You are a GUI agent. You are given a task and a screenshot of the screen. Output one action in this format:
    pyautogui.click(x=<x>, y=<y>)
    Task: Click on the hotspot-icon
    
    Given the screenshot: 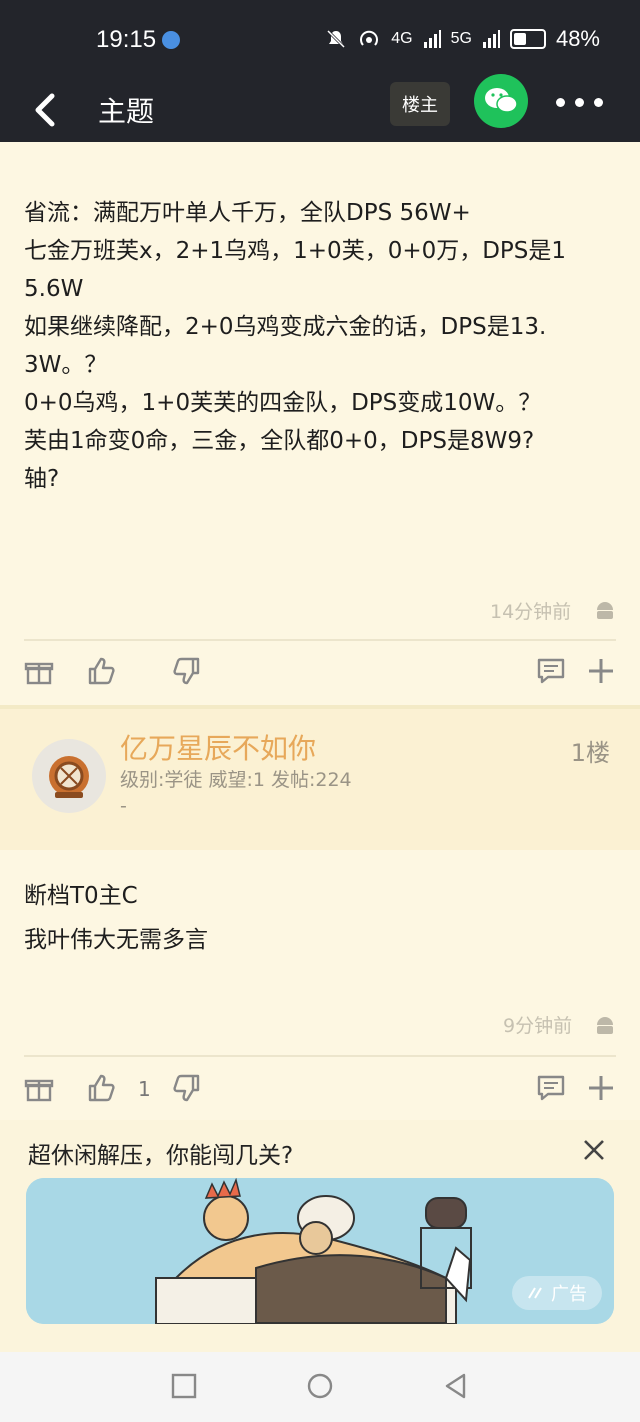 What is the action you would take?
    pyautogui.click(x=369, y=38)
    